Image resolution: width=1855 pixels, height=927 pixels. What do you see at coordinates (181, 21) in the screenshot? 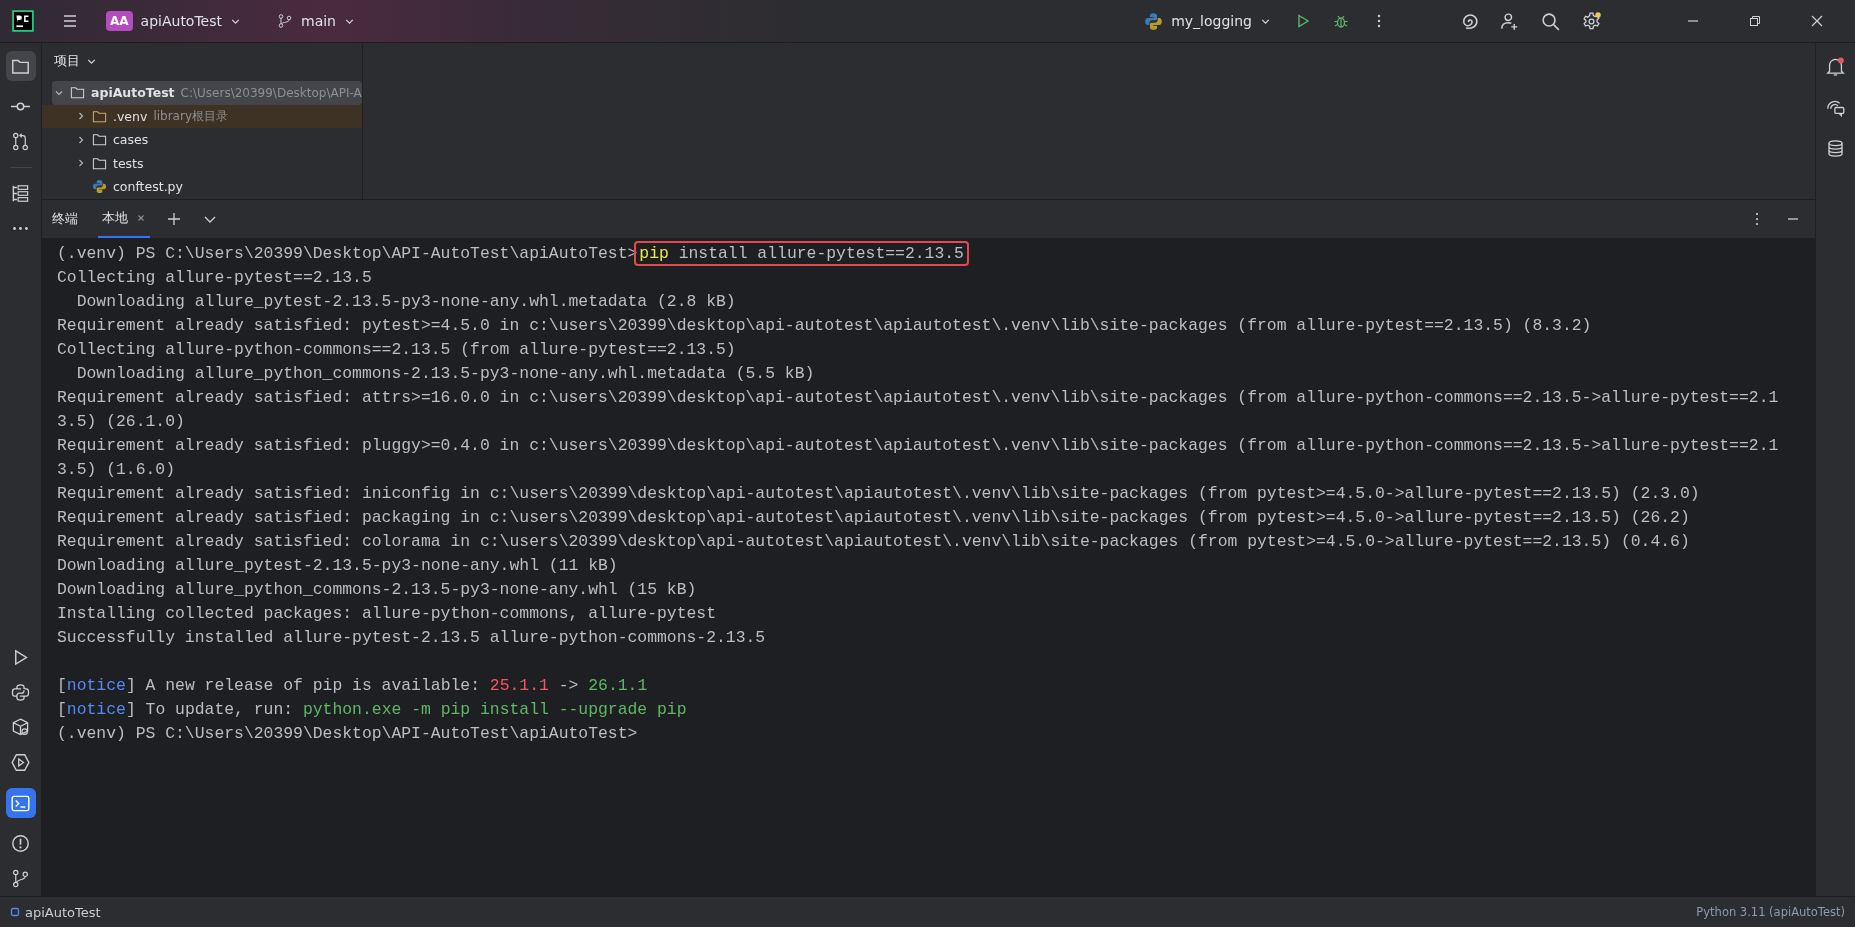
I see `project-name: apiAutoTest` at bounding box center [181, 21].